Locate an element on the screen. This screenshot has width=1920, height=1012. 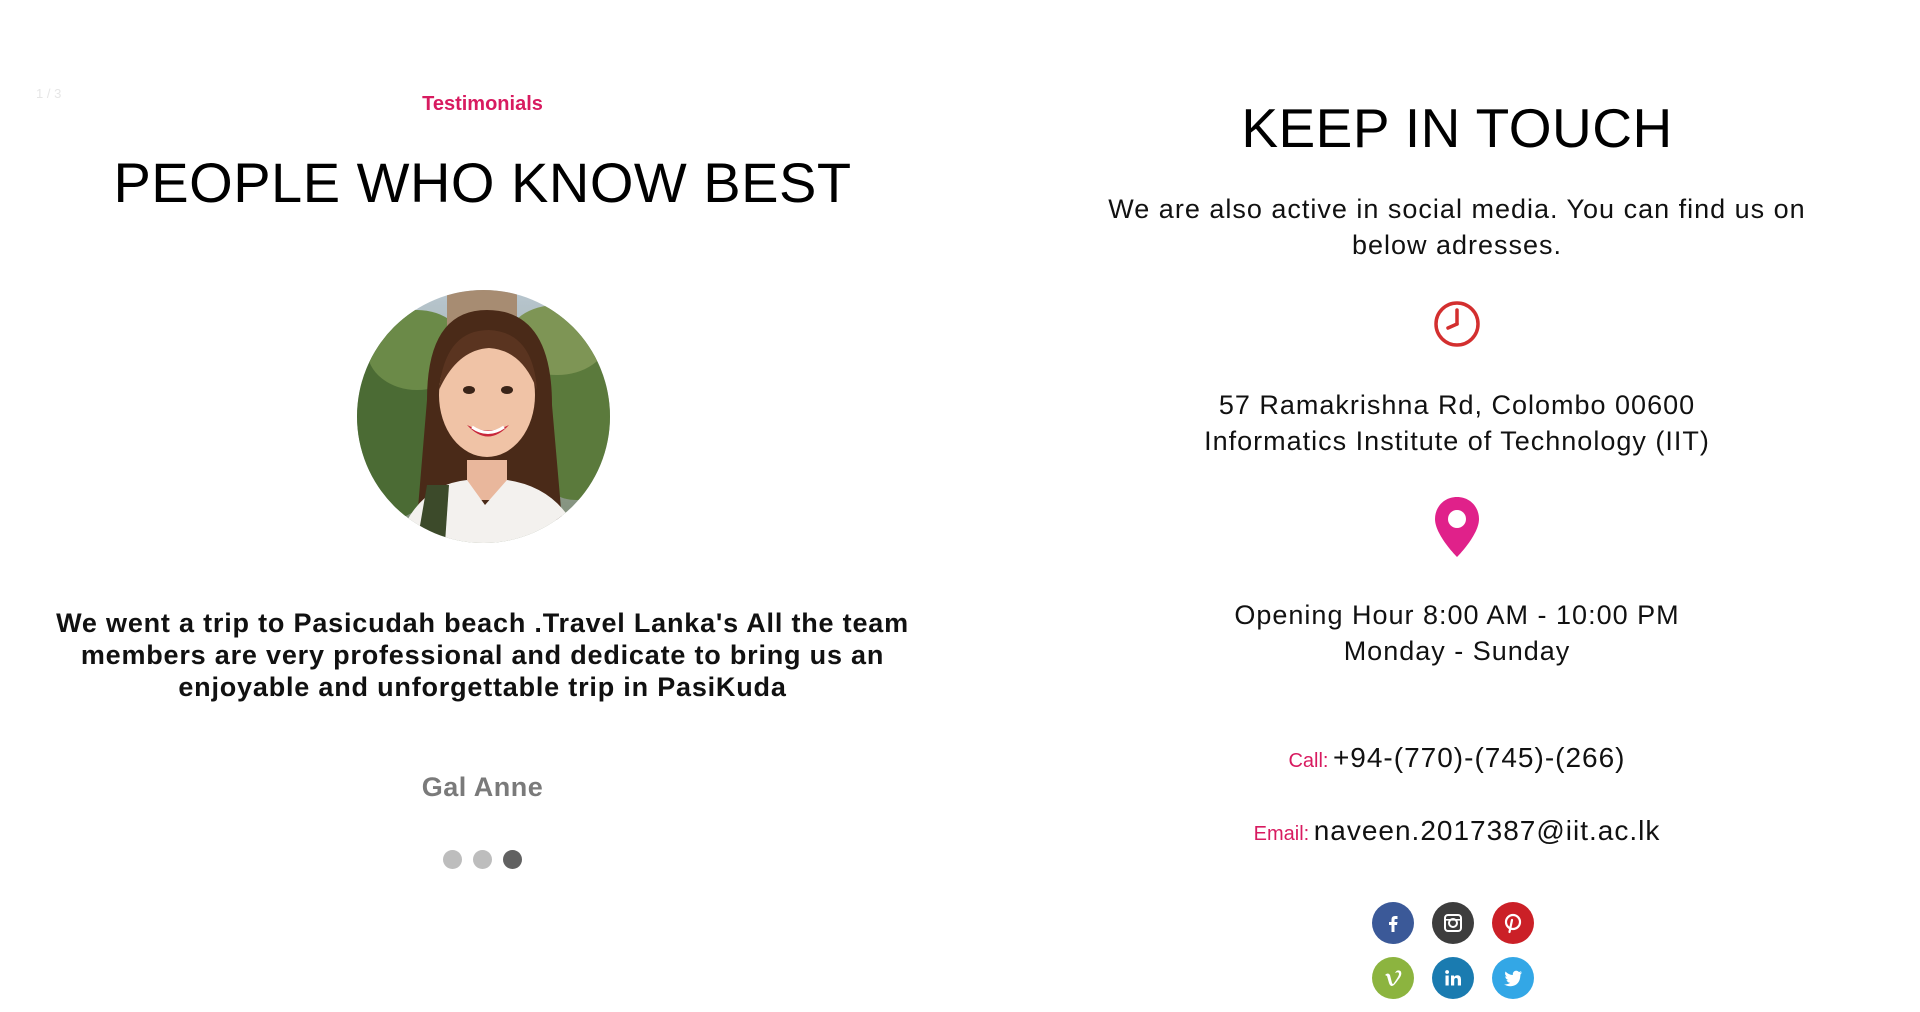
address-line-1: 57 Ramakrishna Rd, Colombo 00600 is located at coordinates (1457, 405).